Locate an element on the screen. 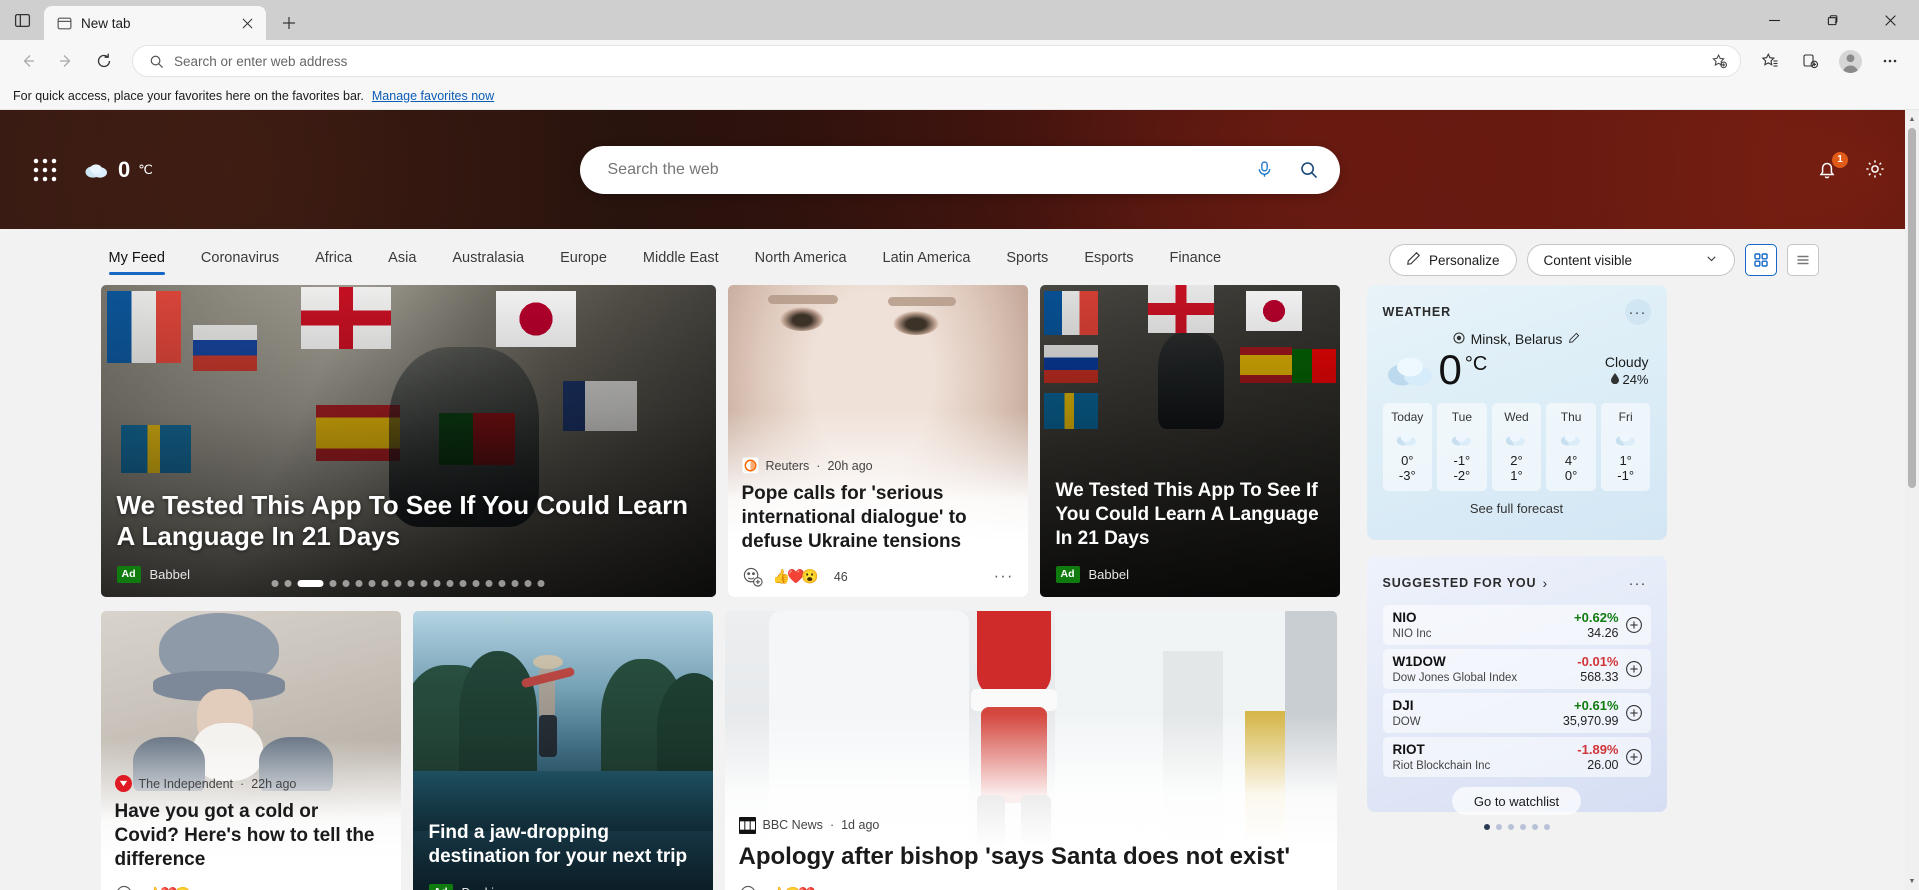 The width and height of the screenshot is (1919, 890). tab-finance: Finance is located at coordinates (1195, 260).